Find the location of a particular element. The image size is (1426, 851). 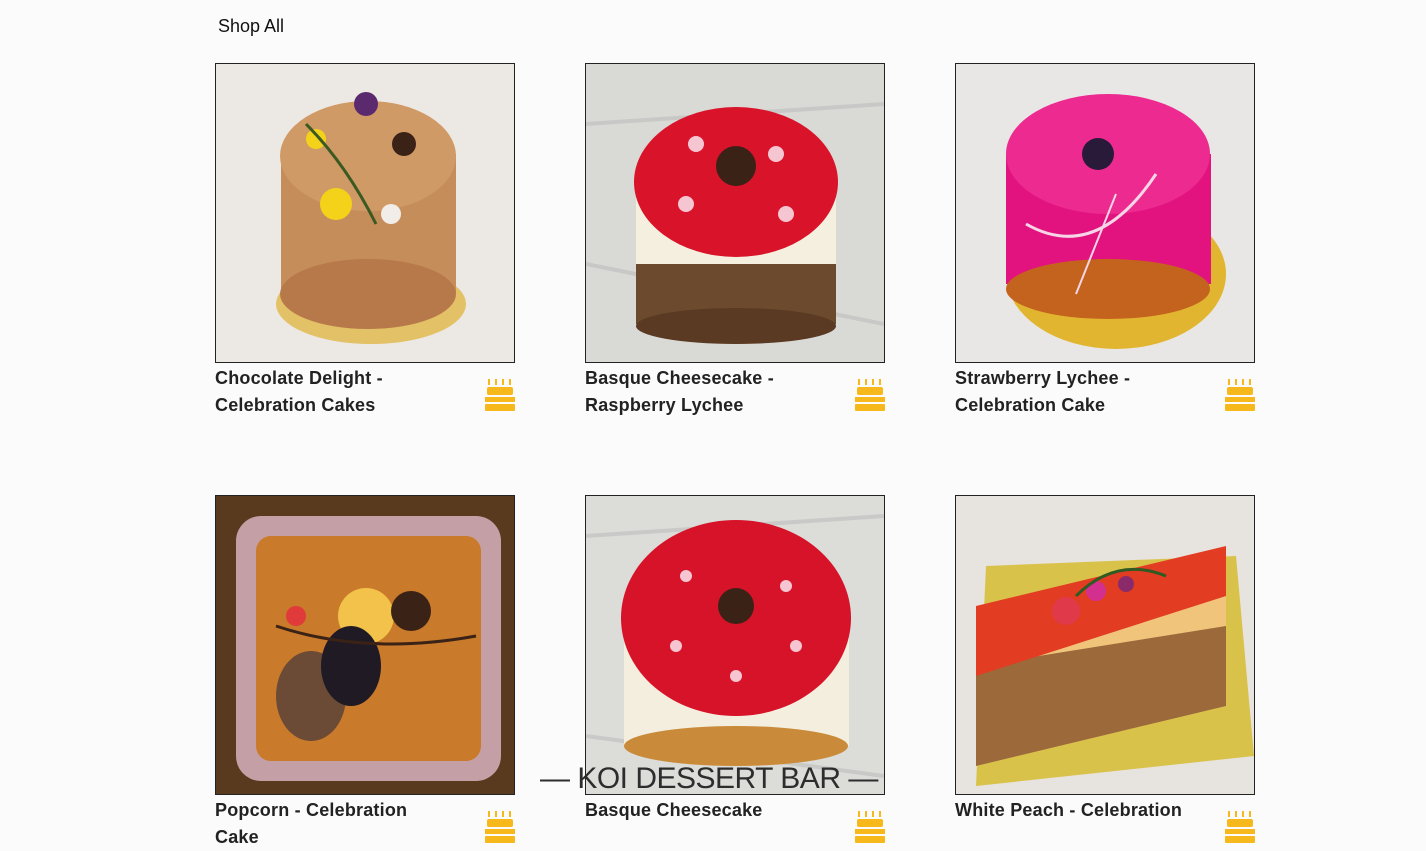

popcorn-cake-image is located at coordinates (365, 645).